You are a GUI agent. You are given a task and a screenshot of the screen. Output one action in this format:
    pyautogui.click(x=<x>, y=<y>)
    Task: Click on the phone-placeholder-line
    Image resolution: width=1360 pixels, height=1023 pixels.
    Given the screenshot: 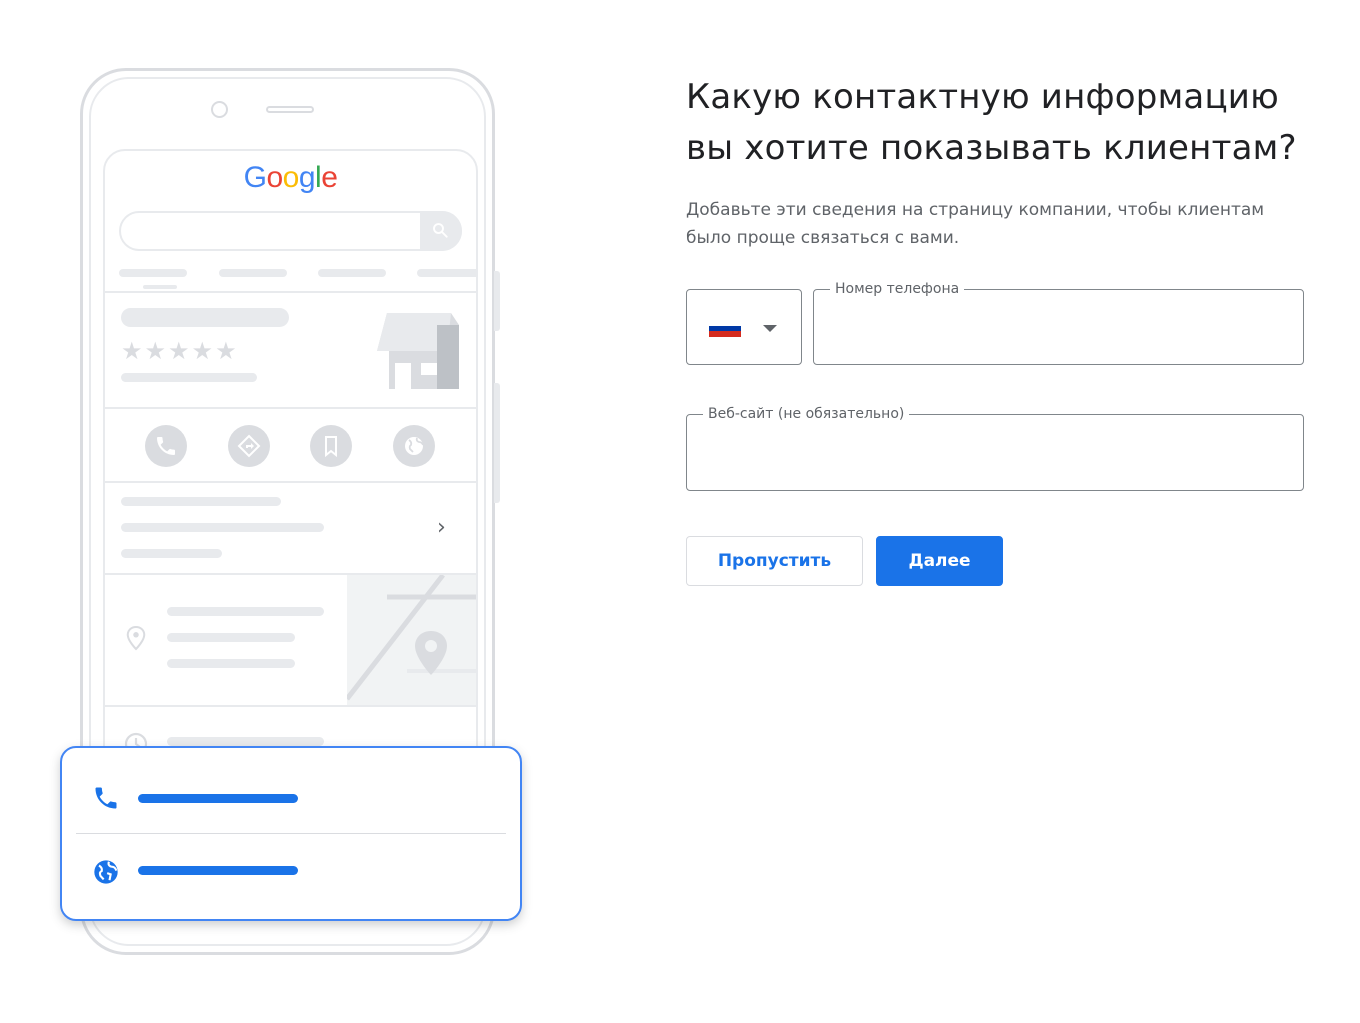 What is the action you would take?
    pyautogui.click(x=218, y=798)
    